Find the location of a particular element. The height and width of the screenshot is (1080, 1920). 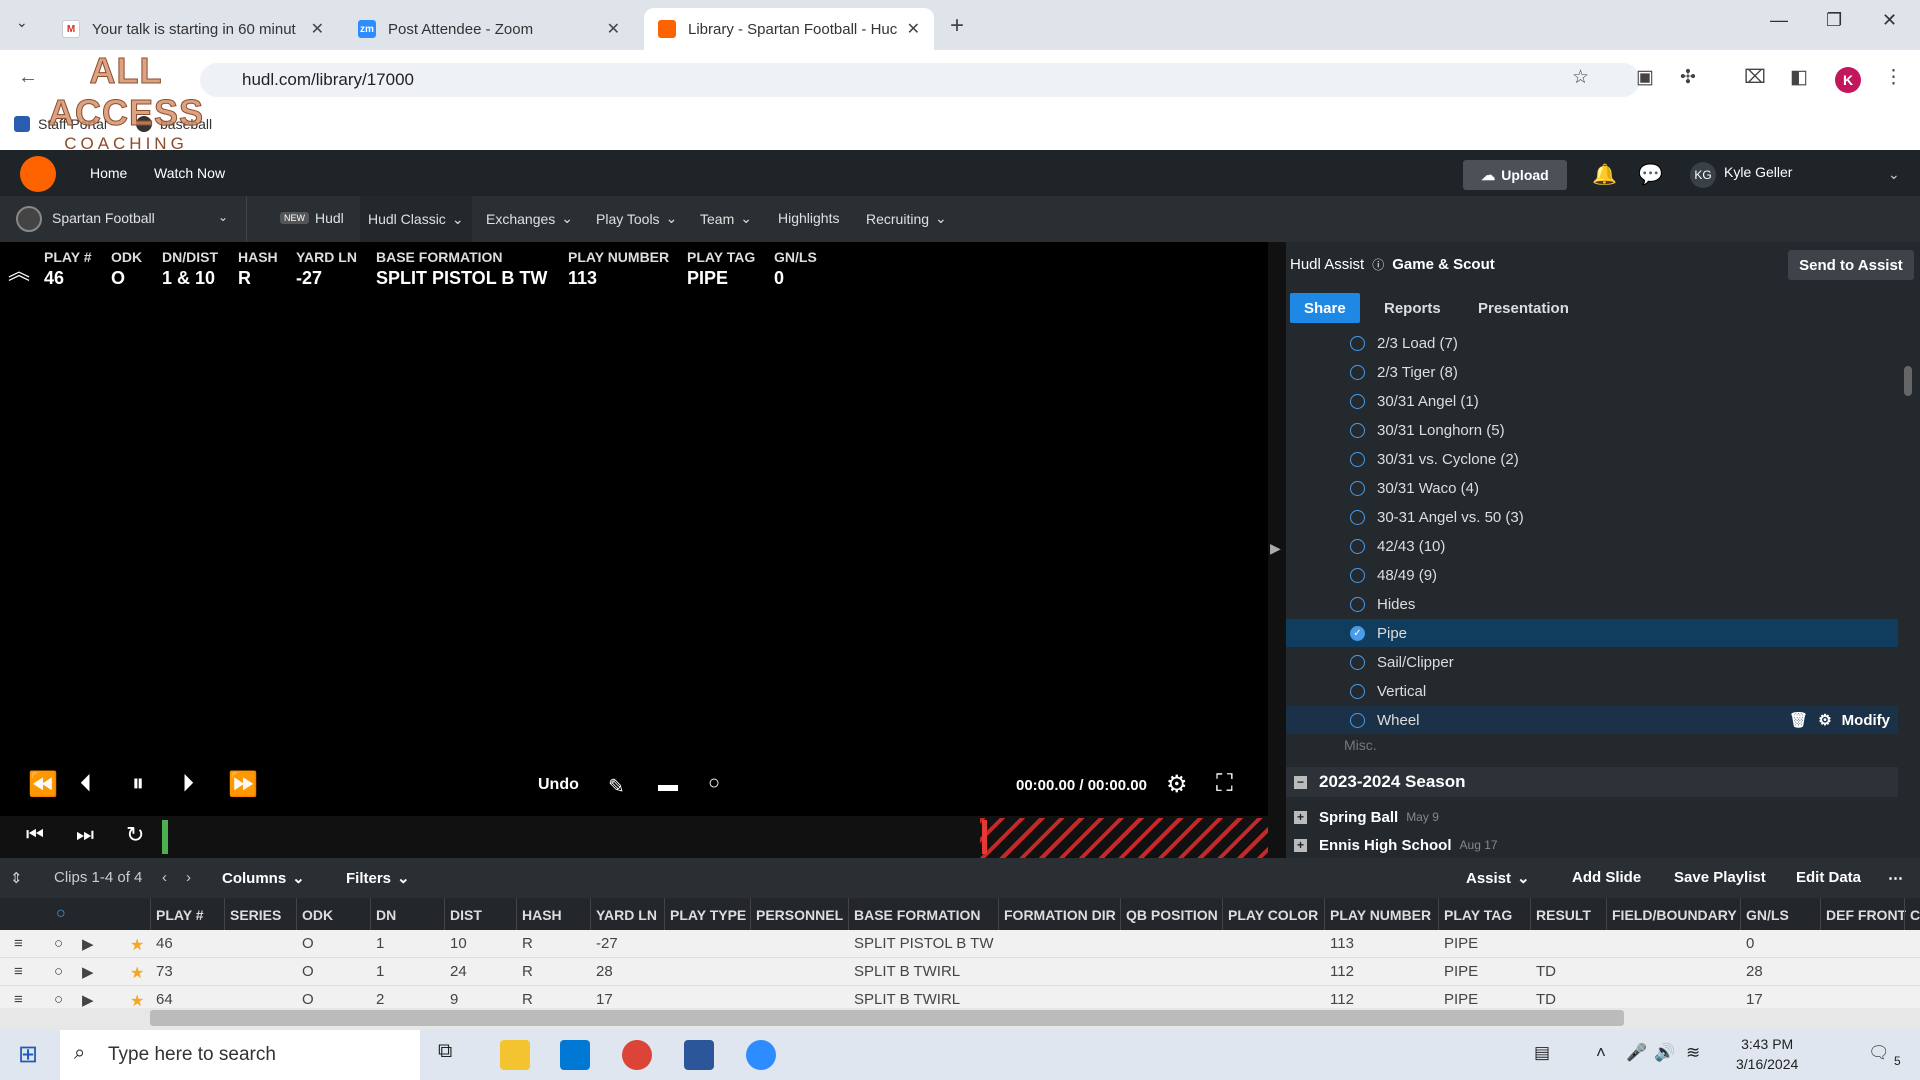

tab-presentation: Presentation is located at coordinates (1523, 308).